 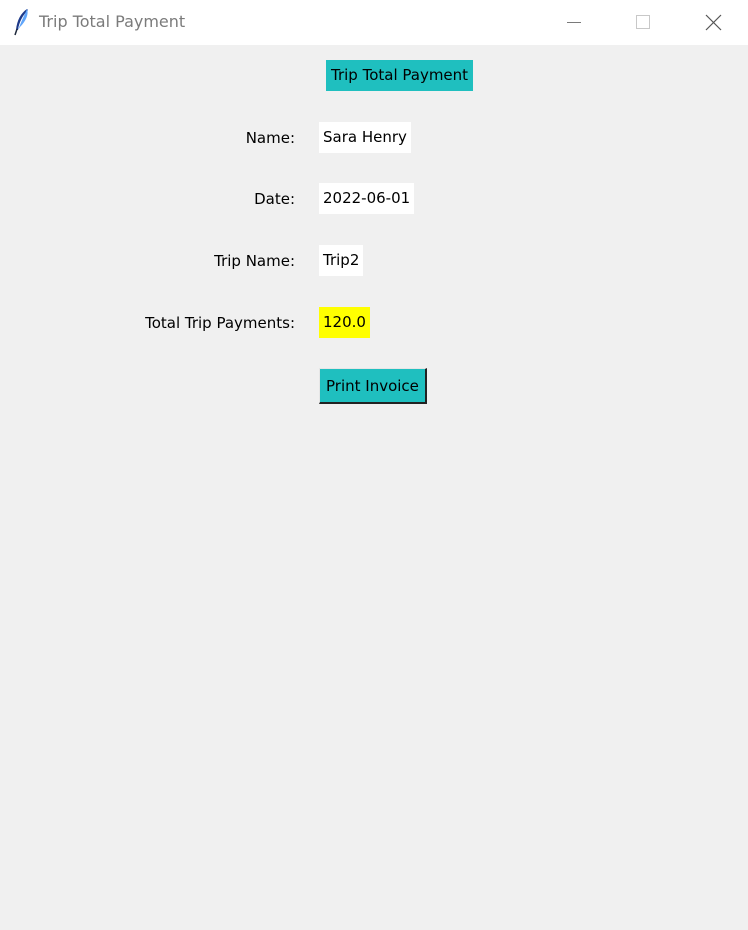 What do you see at coordinates (367, 198) in the screenshot?
I see `date-value: 2022-06-01` at bounding box center [367, 198].